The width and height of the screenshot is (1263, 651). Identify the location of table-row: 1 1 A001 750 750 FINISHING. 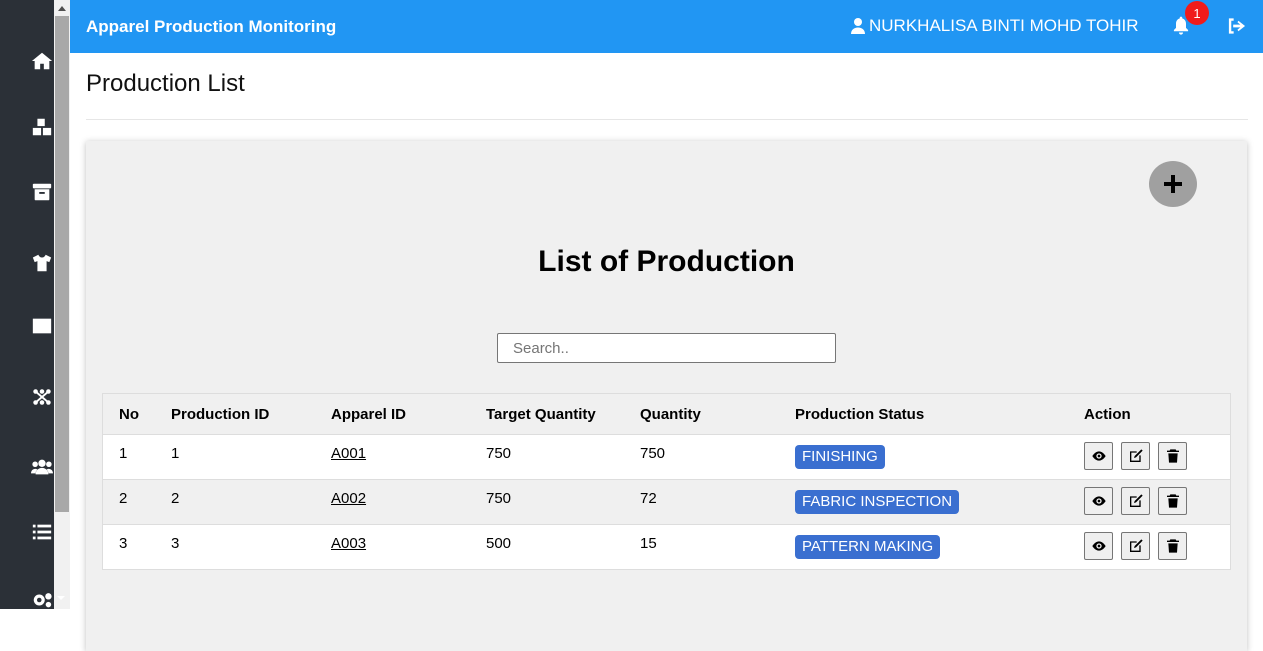
(666, 456).